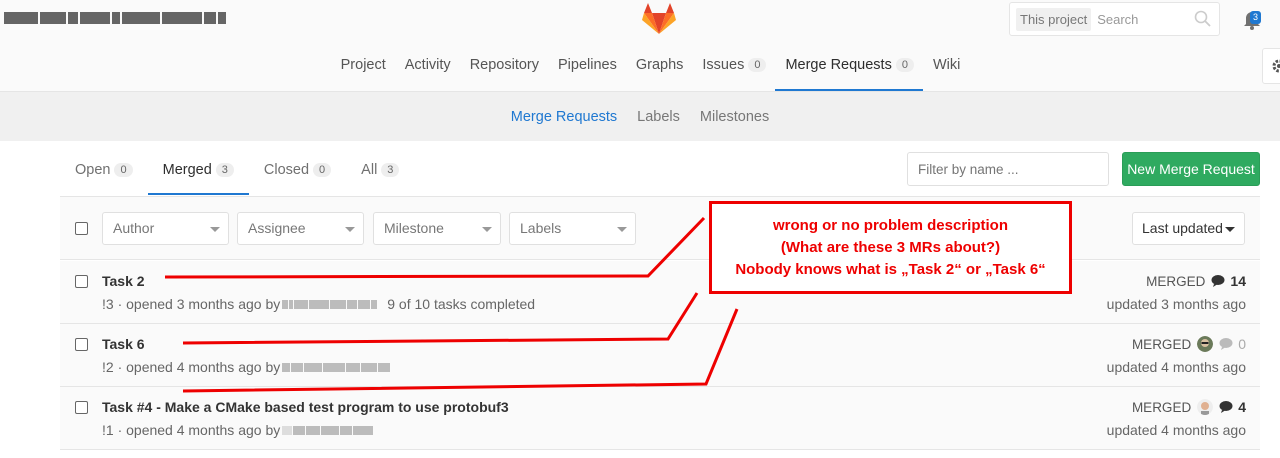 The width and height of the screenshot is (1280, 458). Describe the element at coordinates (1242, 407) in the screenshot. I see `comments-count-value: 4` at that location.